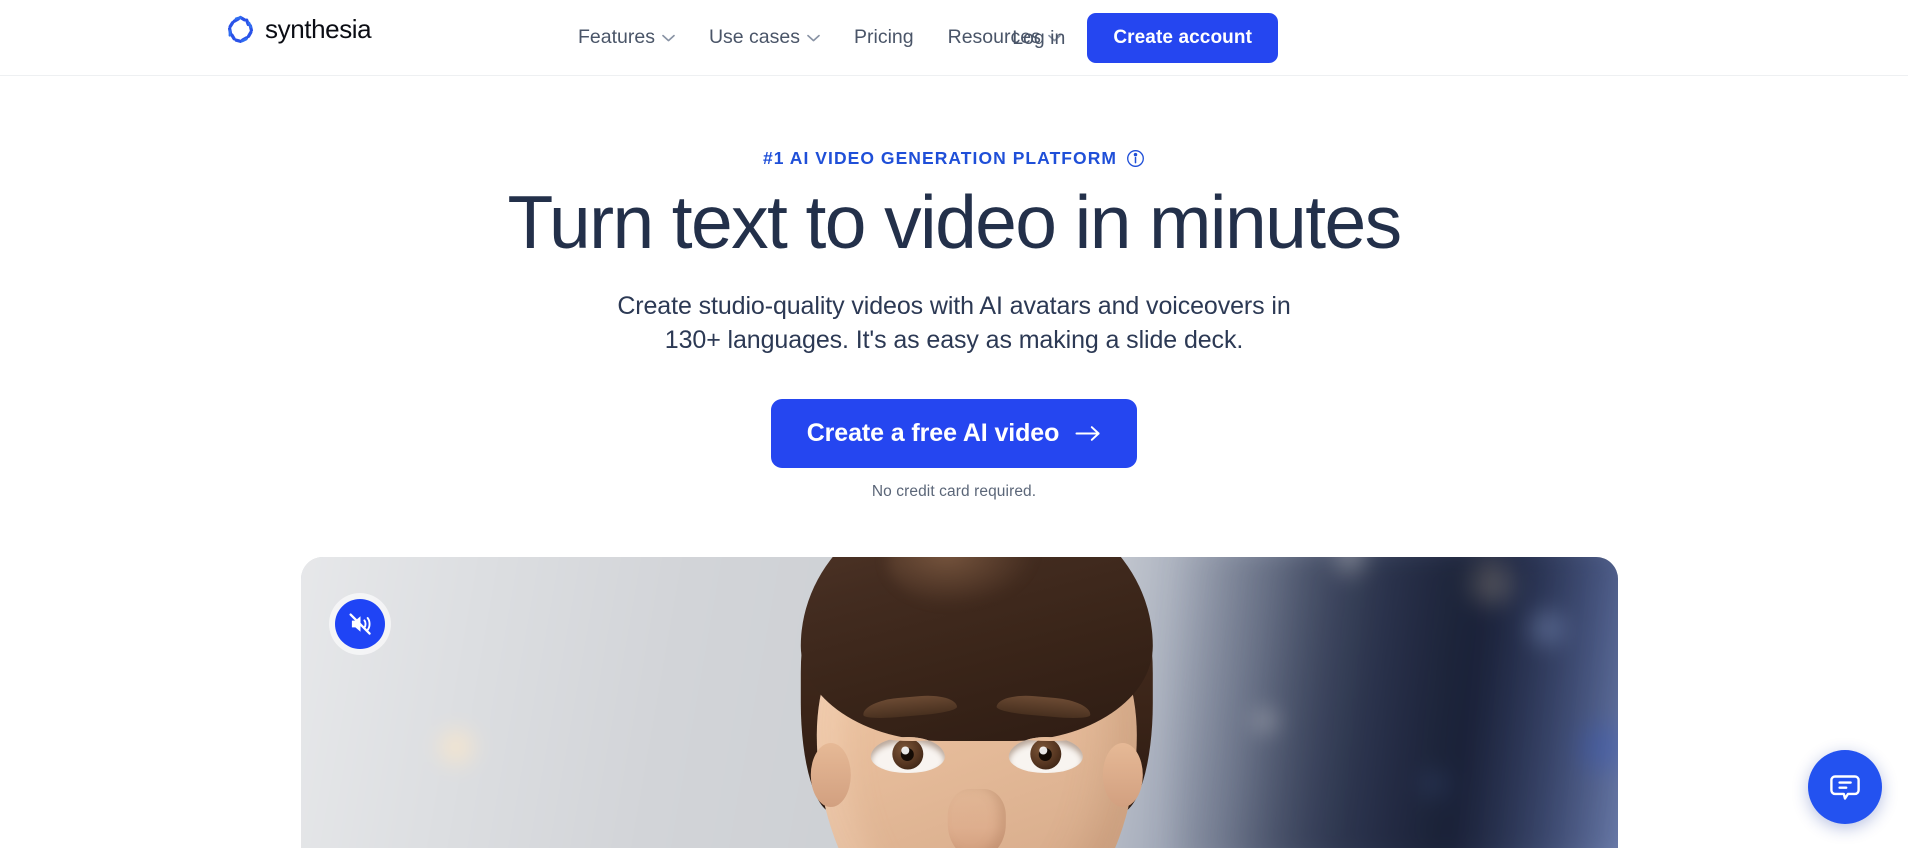  I want to click on mute-button-inner, so click(360, 624).